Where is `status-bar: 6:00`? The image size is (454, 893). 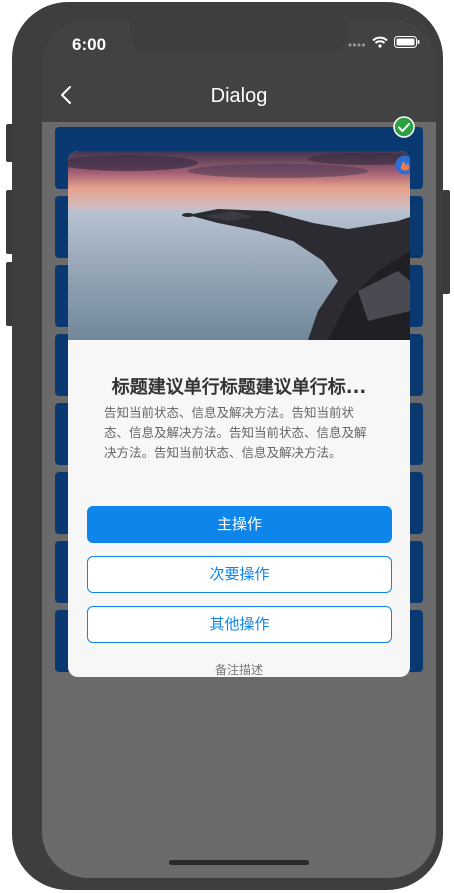 status-bar: 6:00 is located at coordinates (239, 44).